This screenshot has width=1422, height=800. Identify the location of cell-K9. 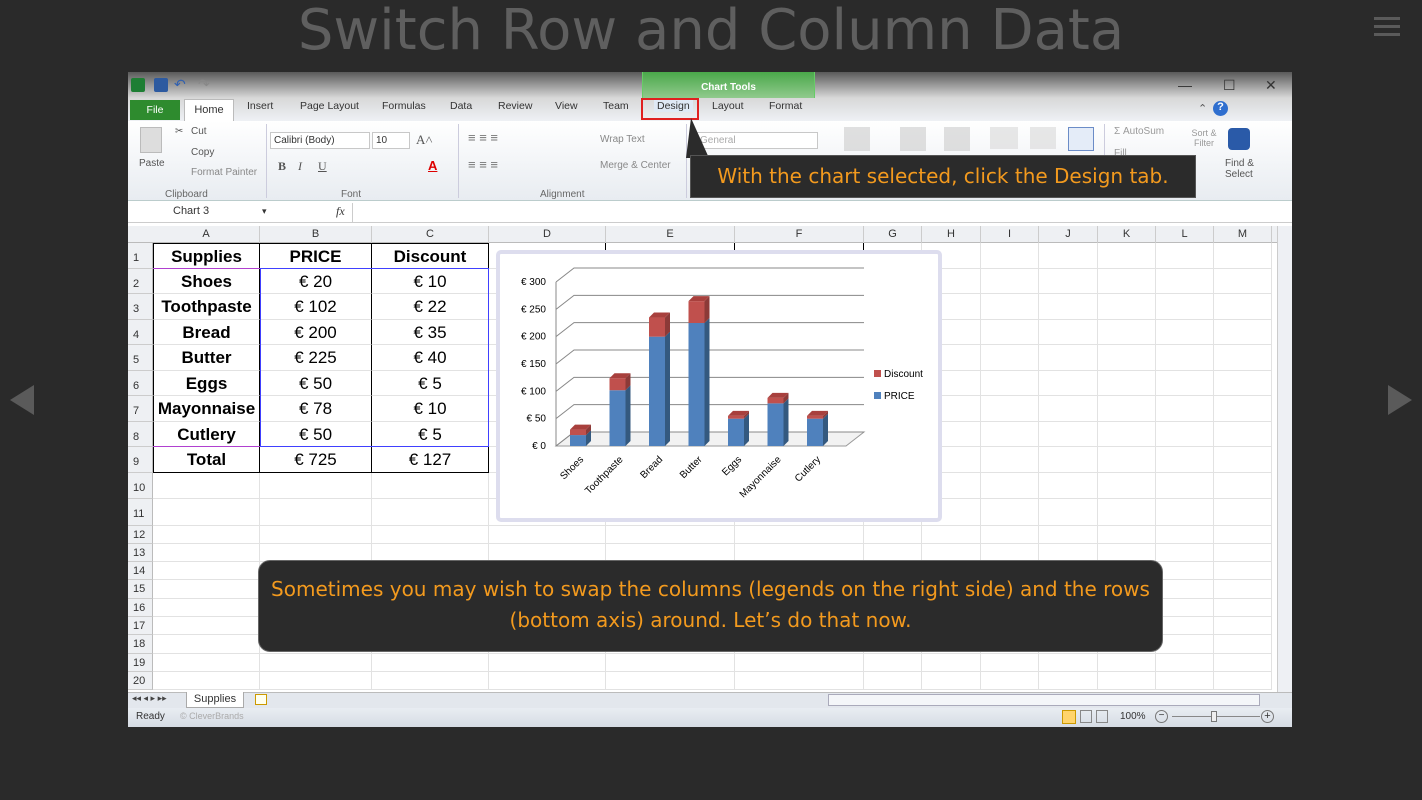
(1127, 460).